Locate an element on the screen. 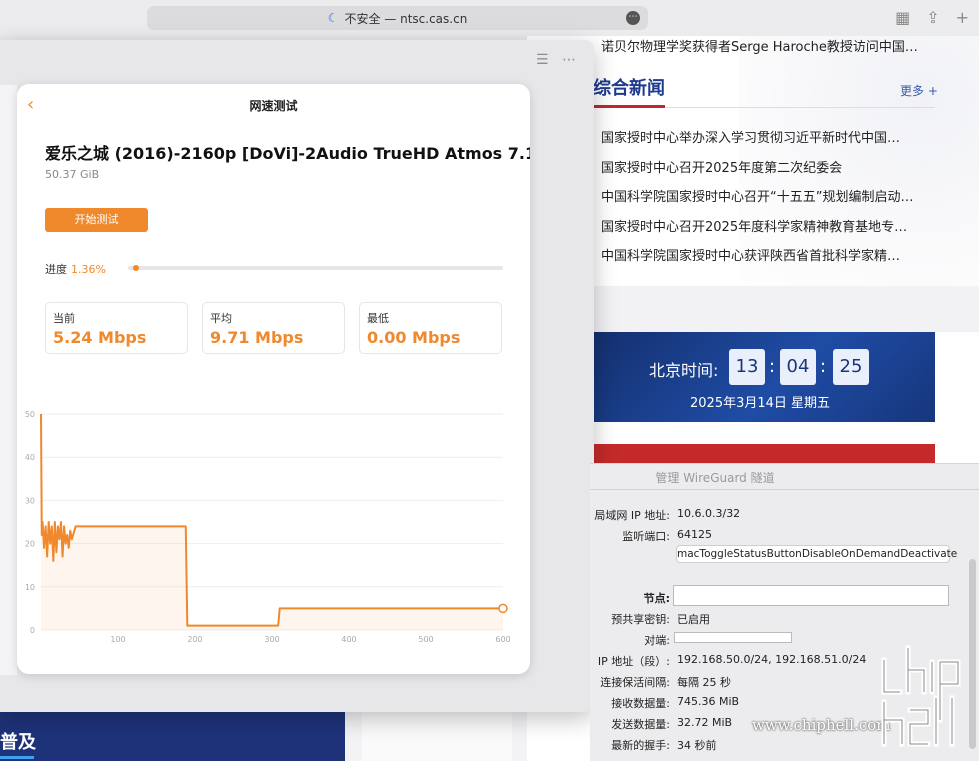 This screenshot has height=761, width=979. series-area is located at coordinates (272, 522).